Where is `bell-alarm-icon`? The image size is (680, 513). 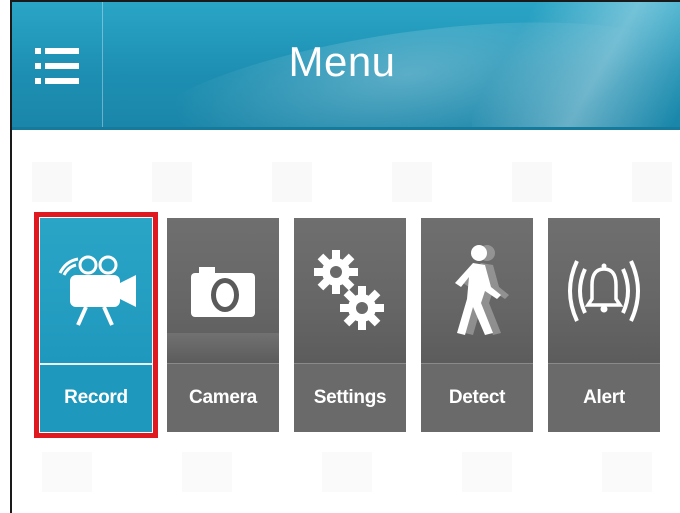 bell-alarm-icon is located at coordinates (604, 290).